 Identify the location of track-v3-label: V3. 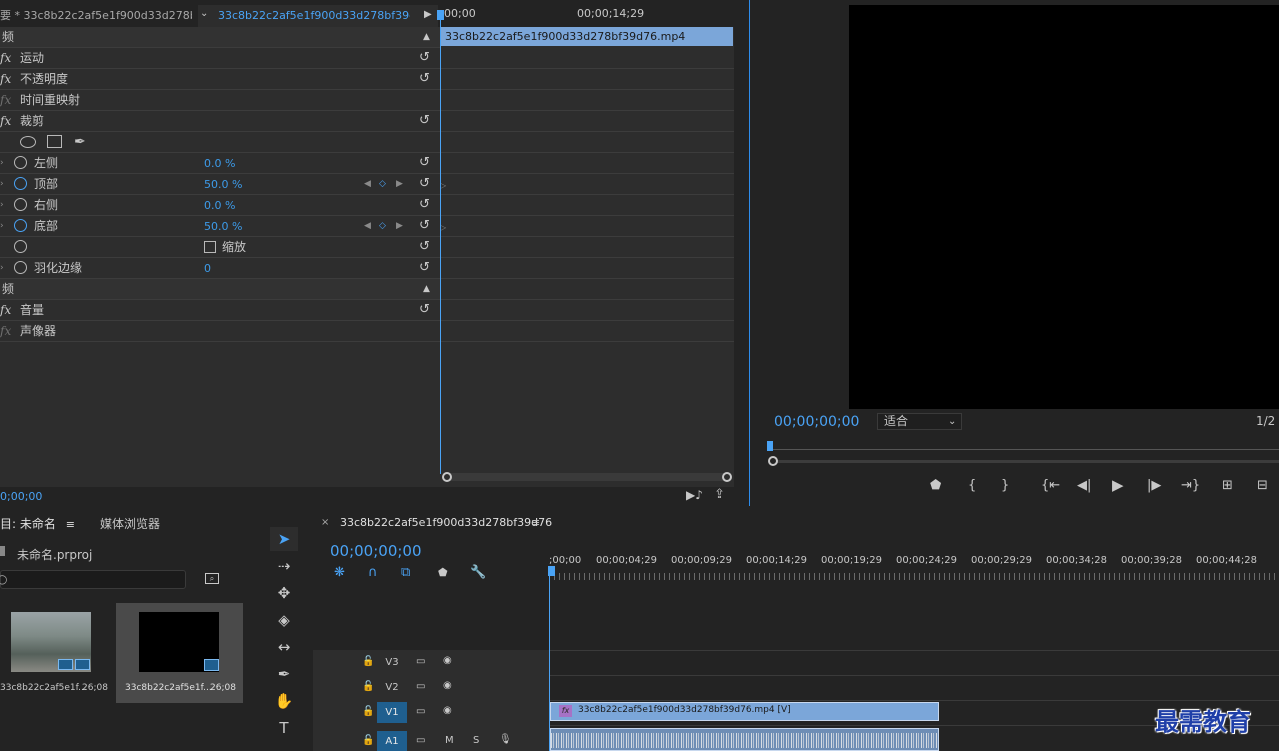
(392, 662).